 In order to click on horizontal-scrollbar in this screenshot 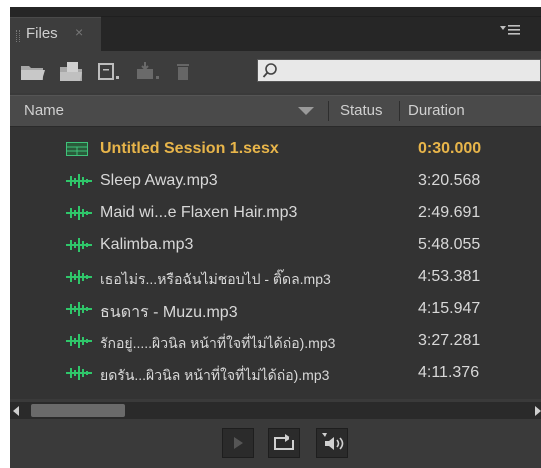, I will do `click(275, 410)`.